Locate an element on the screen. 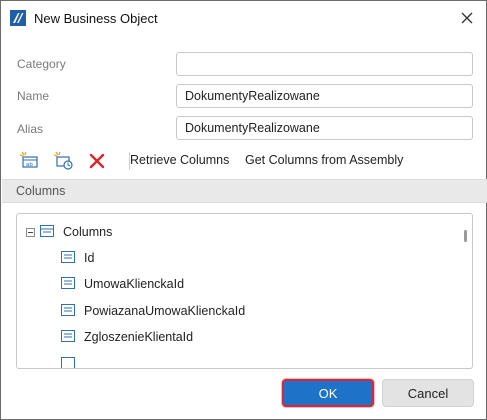  add-calculated-column-icon is located at coordinates (64, 161).